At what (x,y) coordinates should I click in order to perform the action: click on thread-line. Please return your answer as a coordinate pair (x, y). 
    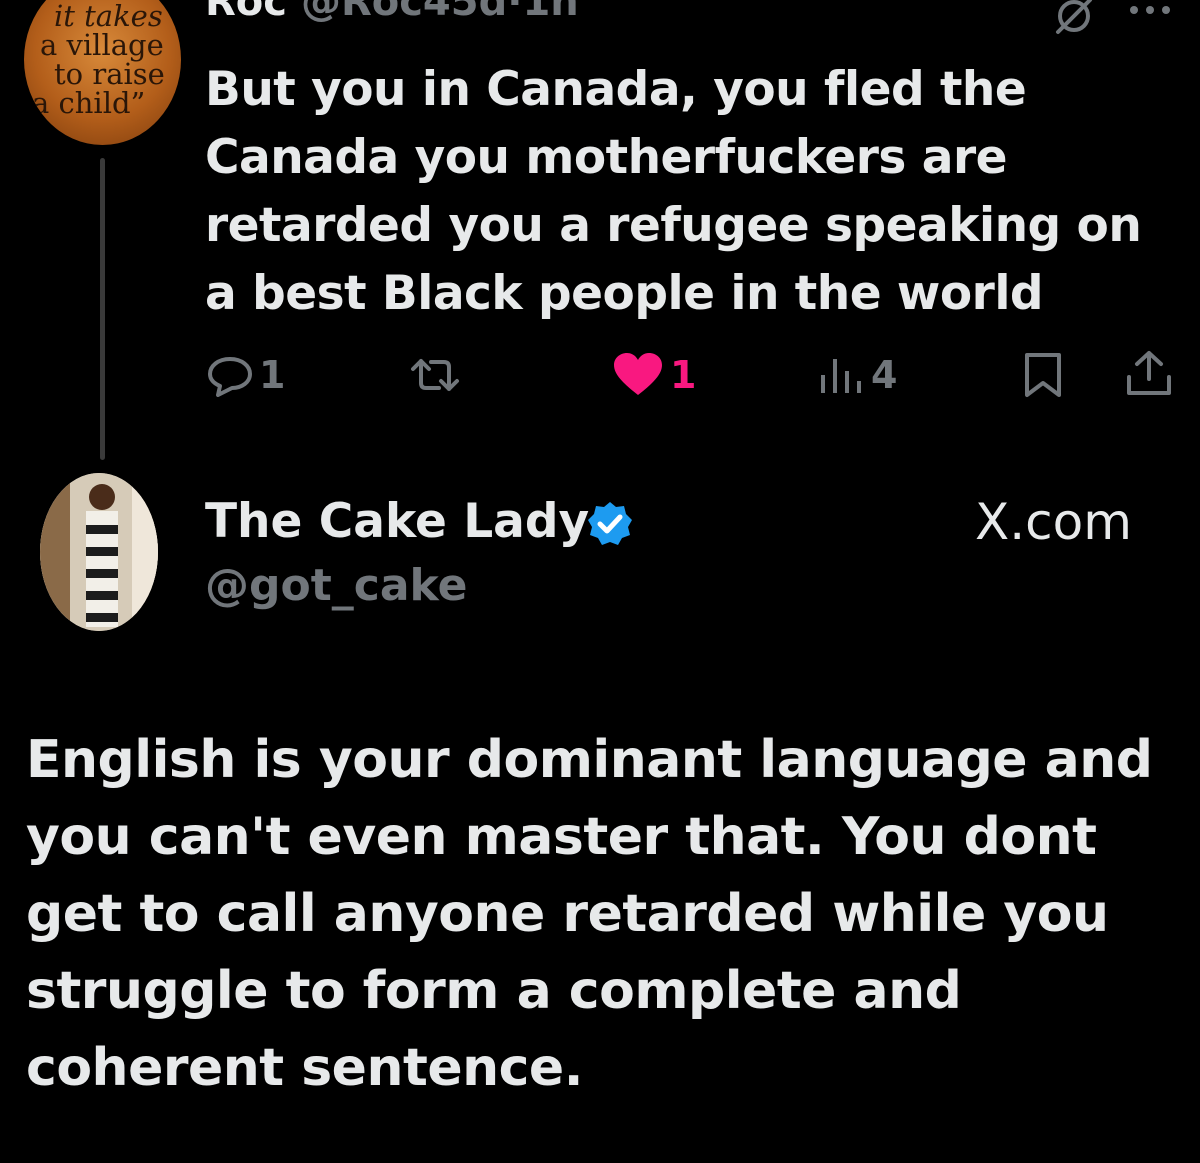
    Looking at the image, I should click on (102, 309).